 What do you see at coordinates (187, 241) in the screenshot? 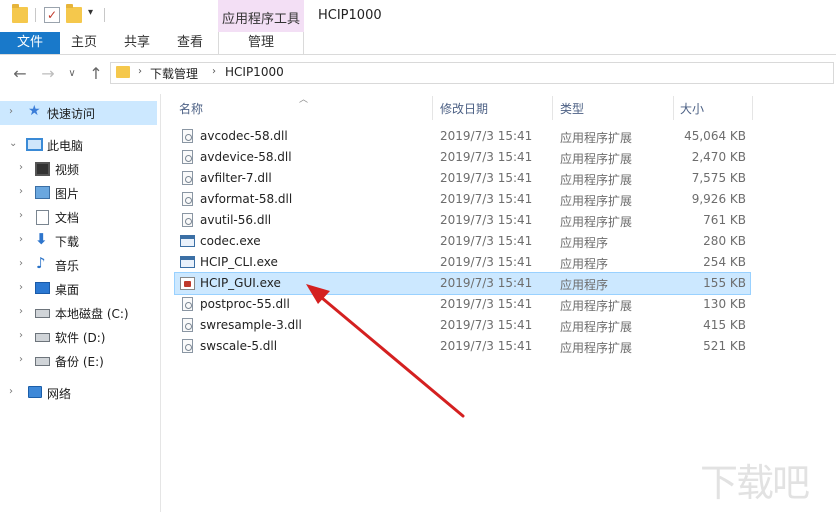
I see `exe-file-icon` at bounding box center [187, 241].